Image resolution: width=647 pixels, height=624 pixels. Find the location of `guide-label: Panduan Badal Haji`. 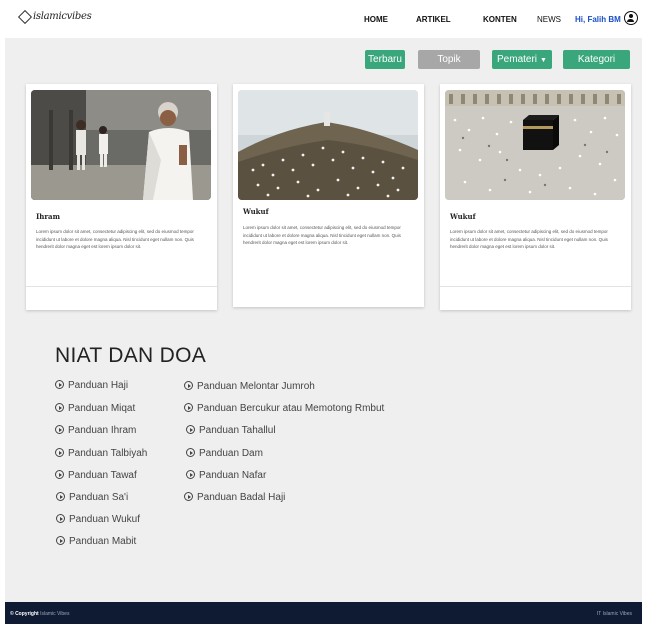

guide-label: Panduan Badal Haji is located at coordinates (241, 497).